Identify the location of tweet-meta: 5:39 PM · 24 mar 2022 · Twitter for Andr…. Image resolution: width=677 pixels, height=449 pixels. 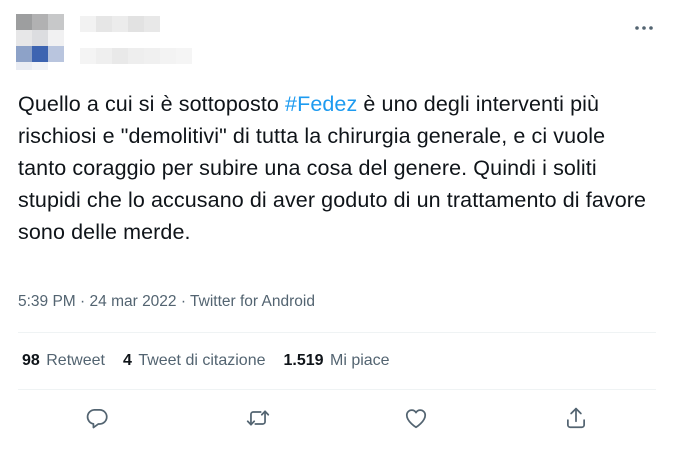
(166, 302).